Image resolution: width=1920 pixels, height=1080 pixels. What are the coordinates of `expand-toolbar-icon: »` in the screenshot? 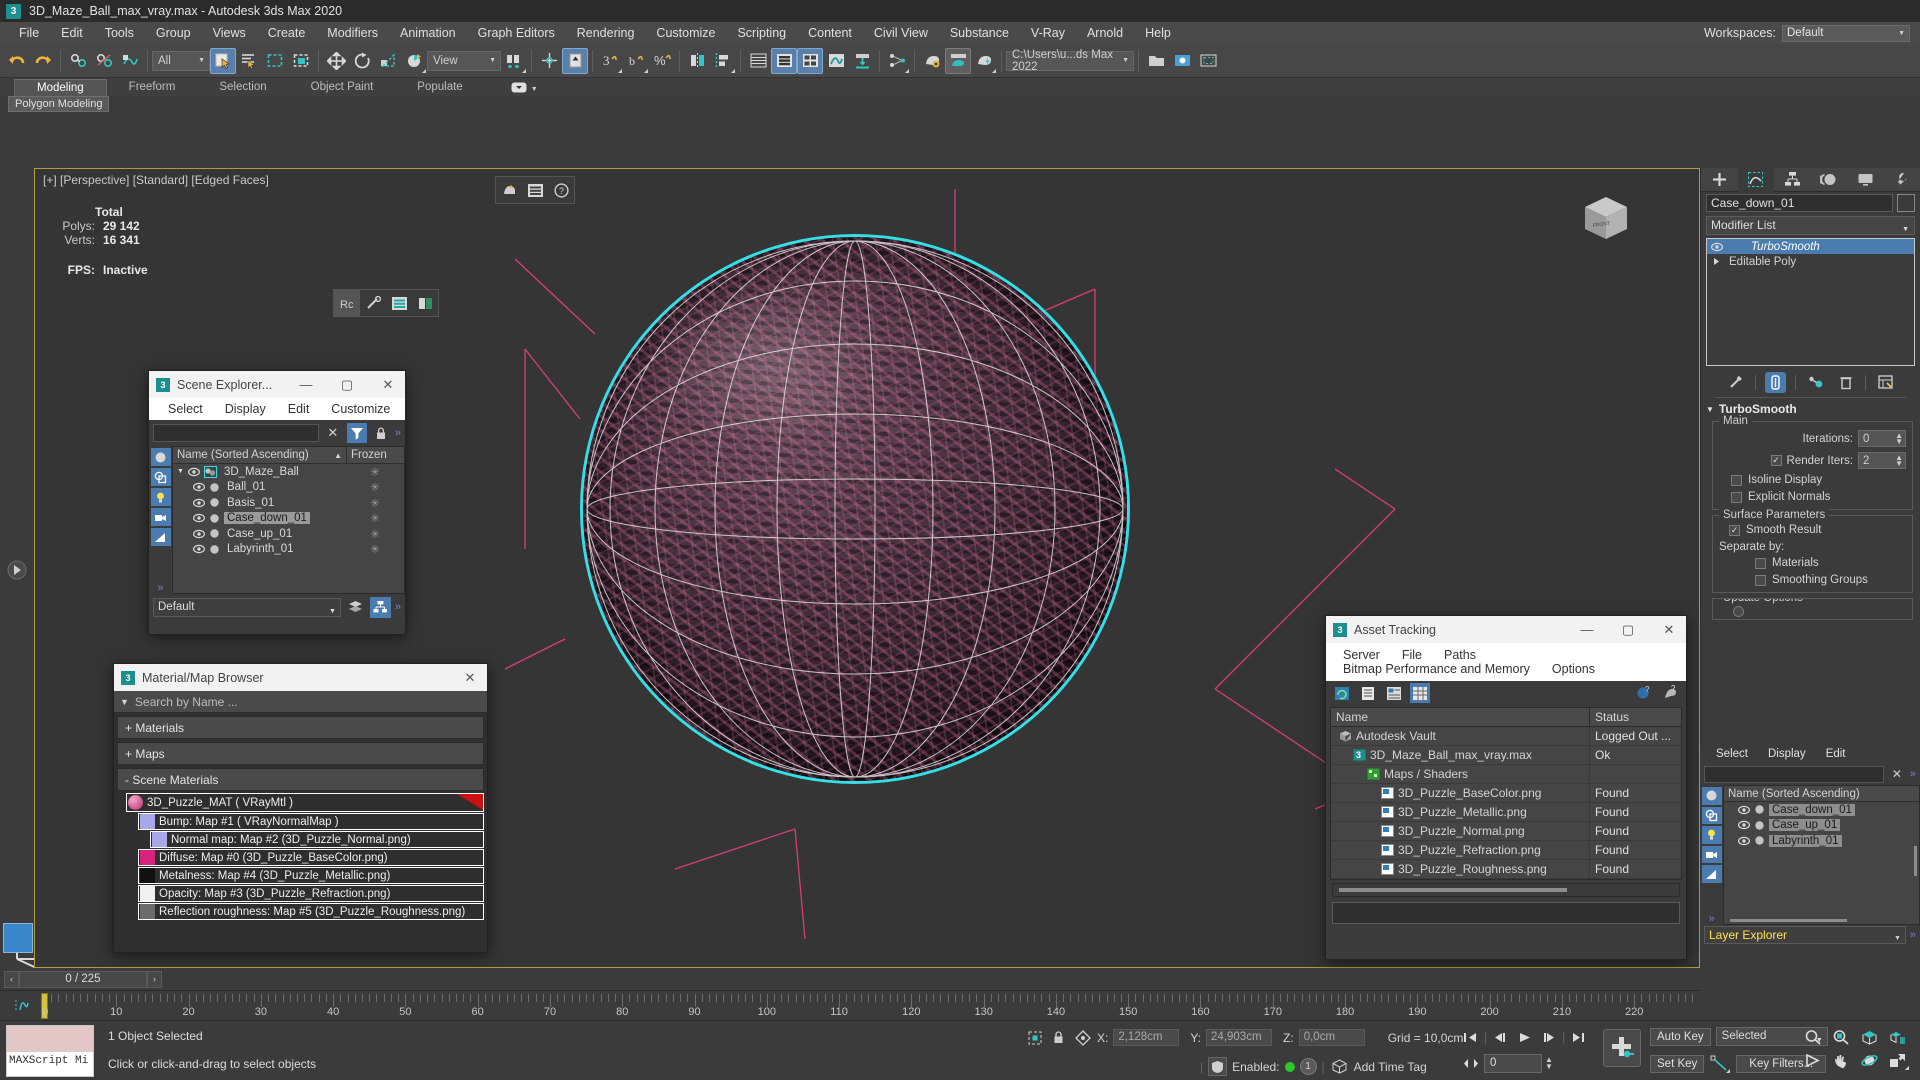 It's located at (398, 433).